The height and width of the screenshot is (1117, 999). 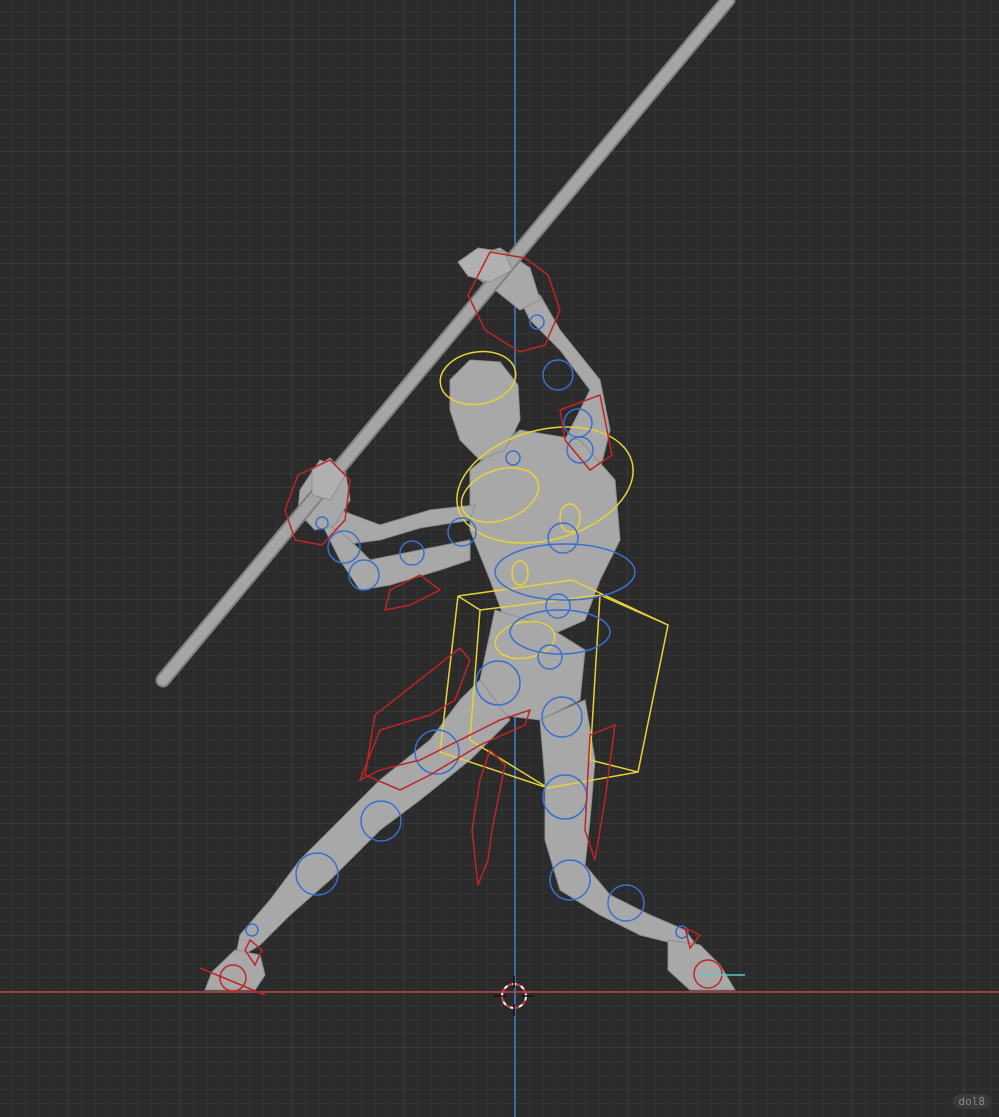 What do you see at coordinates (701, 965) in the screenshot?
I see `right-foot-mesh` at bounding box center [701, 965].